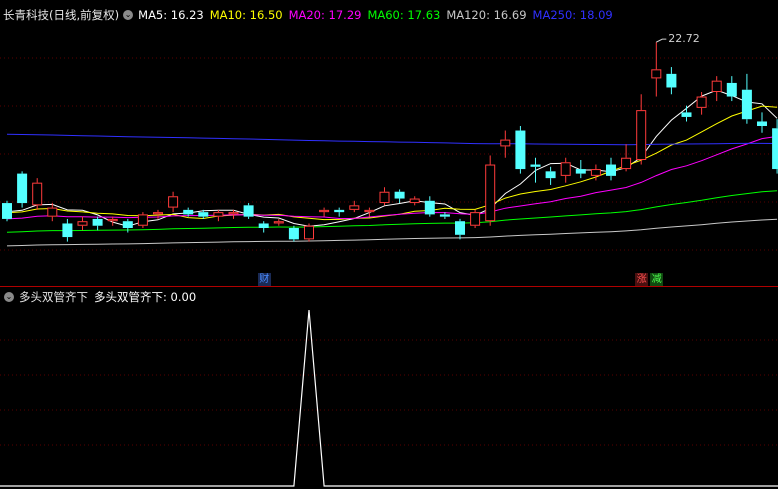  What do you see at coordinates (264, 279) in the screenshot?
I see `event-marker: 财` at bounding box center [264, 279].